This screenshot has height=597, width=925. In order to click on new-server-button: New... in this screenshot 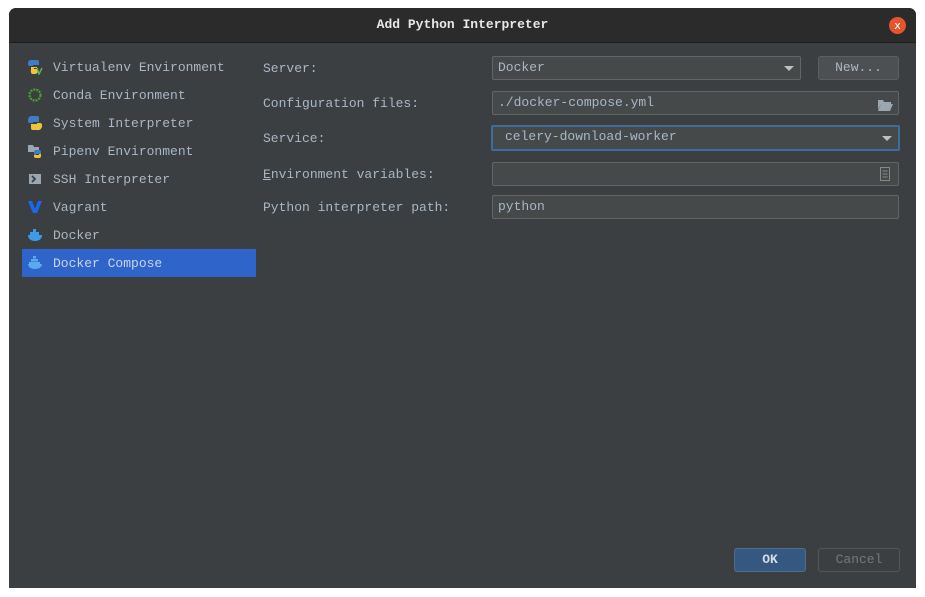, I will do `click(858, 68)`.